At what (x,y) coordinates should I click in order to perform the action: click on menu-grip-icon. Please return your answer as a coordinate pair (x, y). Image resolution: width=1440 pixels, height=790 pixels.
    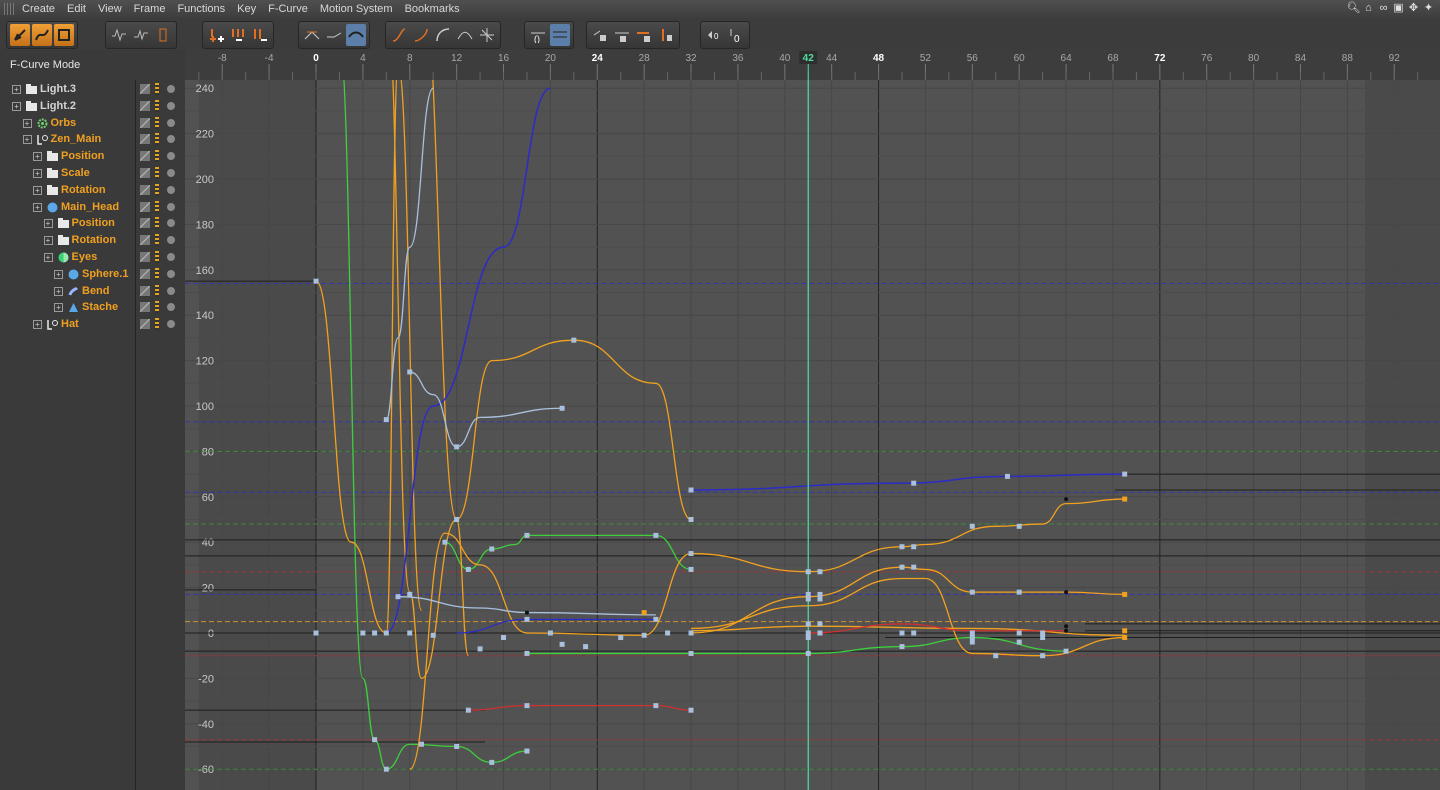
    Looking at the image, I should click on (10, 9).